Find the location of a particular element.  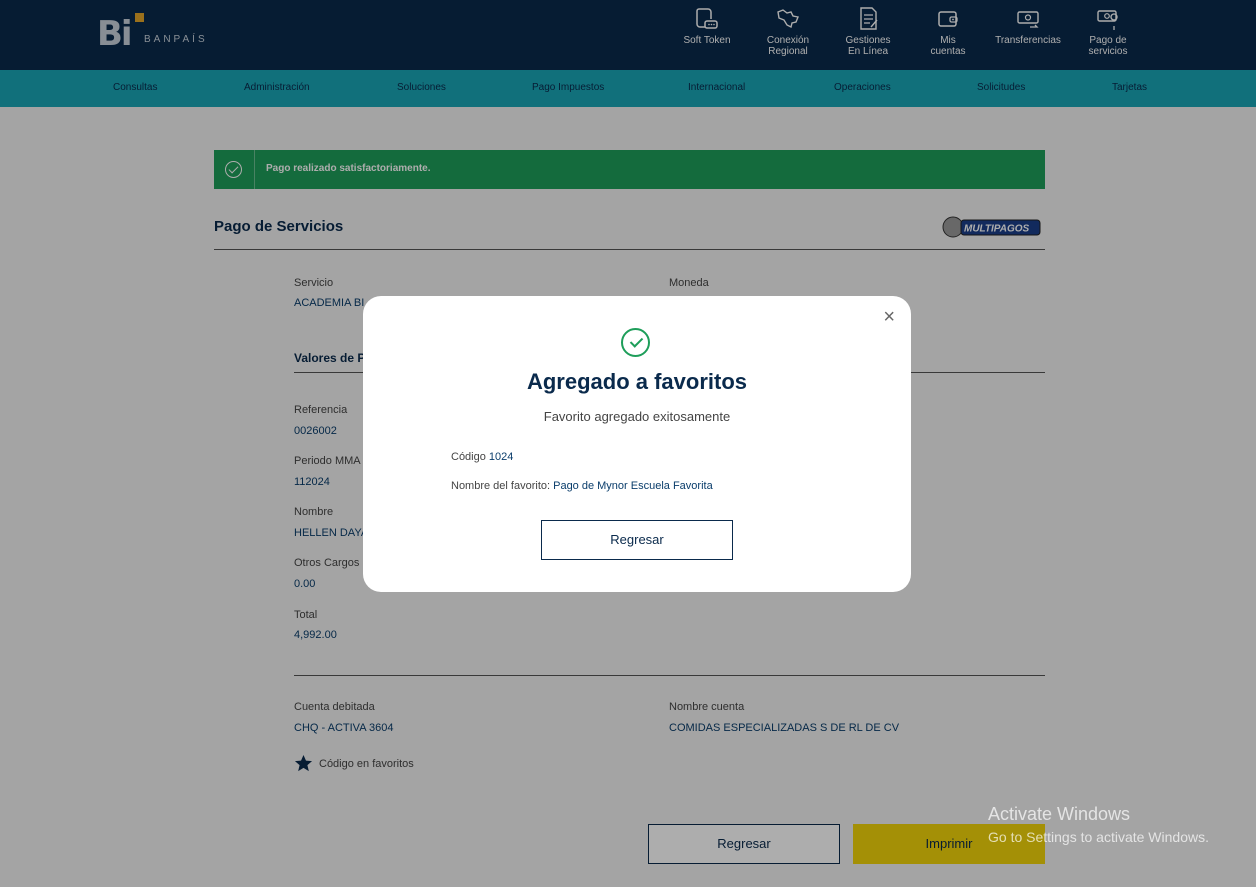

codigo-label: Código is located at coordinates (468, 457).